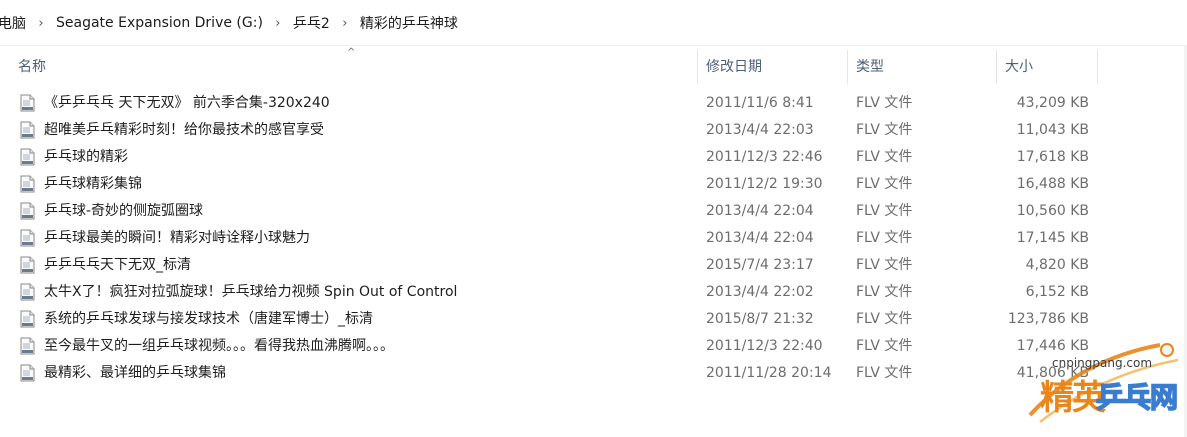  Describe the element at coordinates (1057, 292) in the screenshot. I see `file-size: 6,152 KB` at that location.